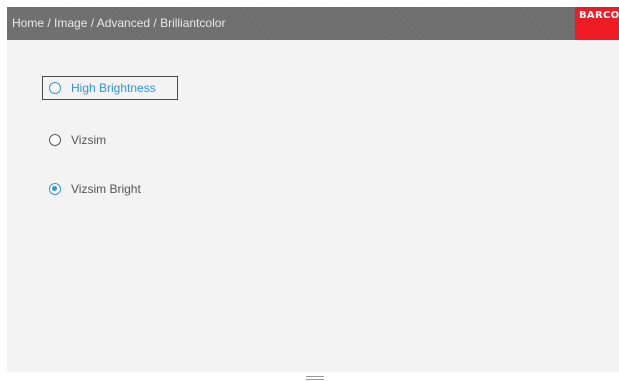 The width and height of the screenshot is (619, 381). What do you see at coordinates (113, 88) in the screenshot?
I see `option-label: High Brightness` at bounding box center [113, 88].